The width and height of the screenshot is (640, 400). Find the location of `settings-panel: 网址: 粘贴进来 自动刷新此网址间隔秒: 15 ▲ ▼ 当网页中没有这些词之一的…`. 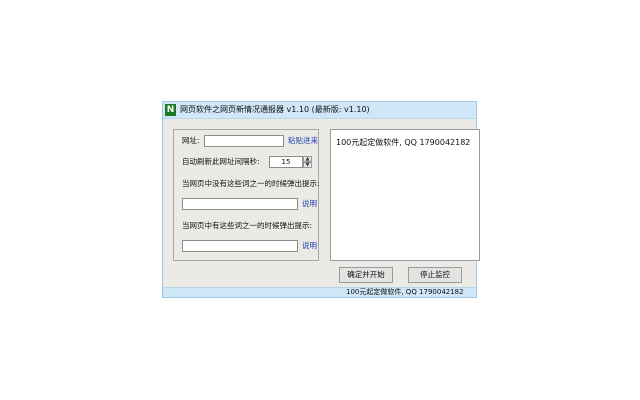

settings-panel: 网址: 粘贴进来 自动刷新此网址间隔秒: 15 ▲ ▼ 当网页中没有这些词之一的… is located at coordinates (246, 195).